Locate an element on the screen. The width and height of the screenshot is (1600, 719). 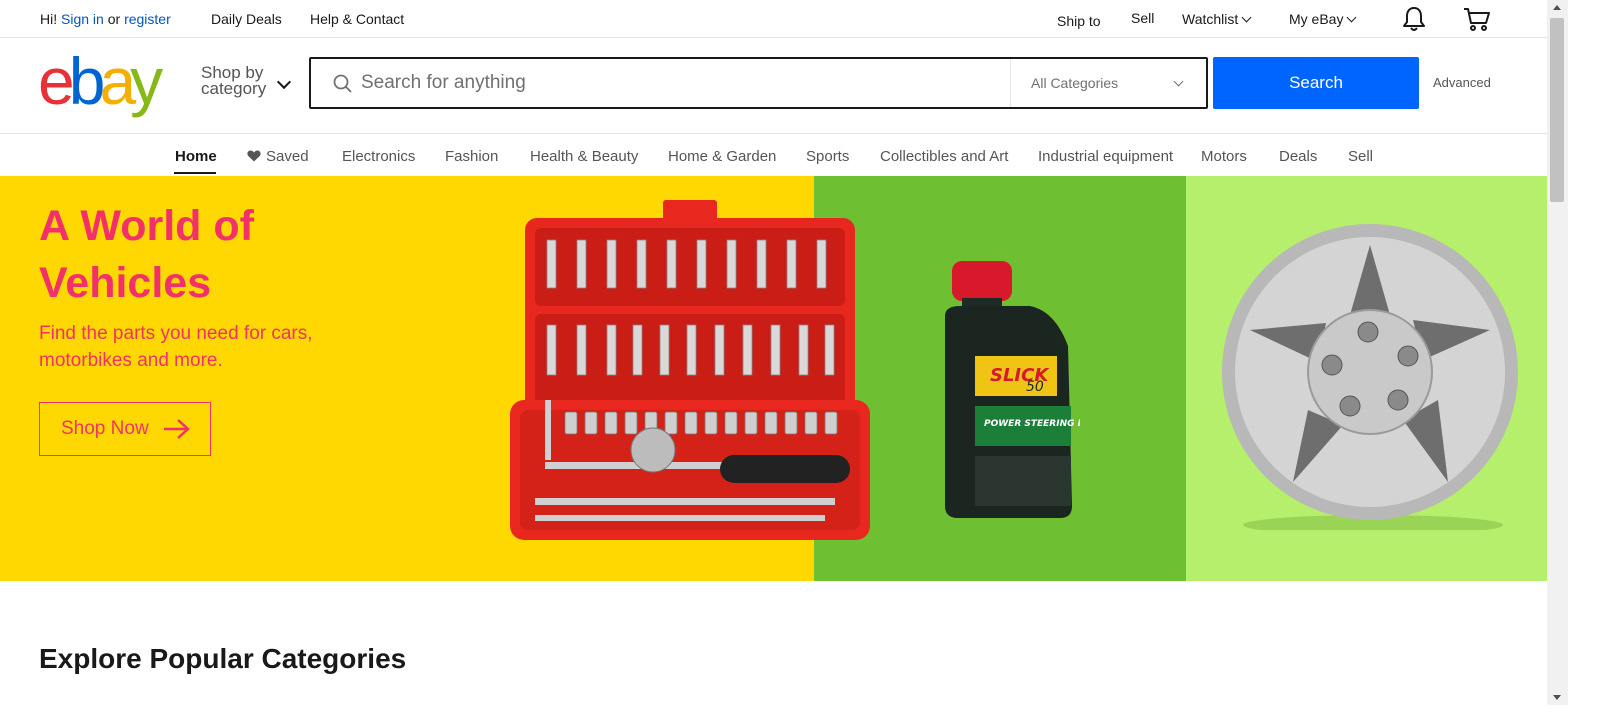
advanced-search-link: Advanced is located at coordinates (1462, 82).